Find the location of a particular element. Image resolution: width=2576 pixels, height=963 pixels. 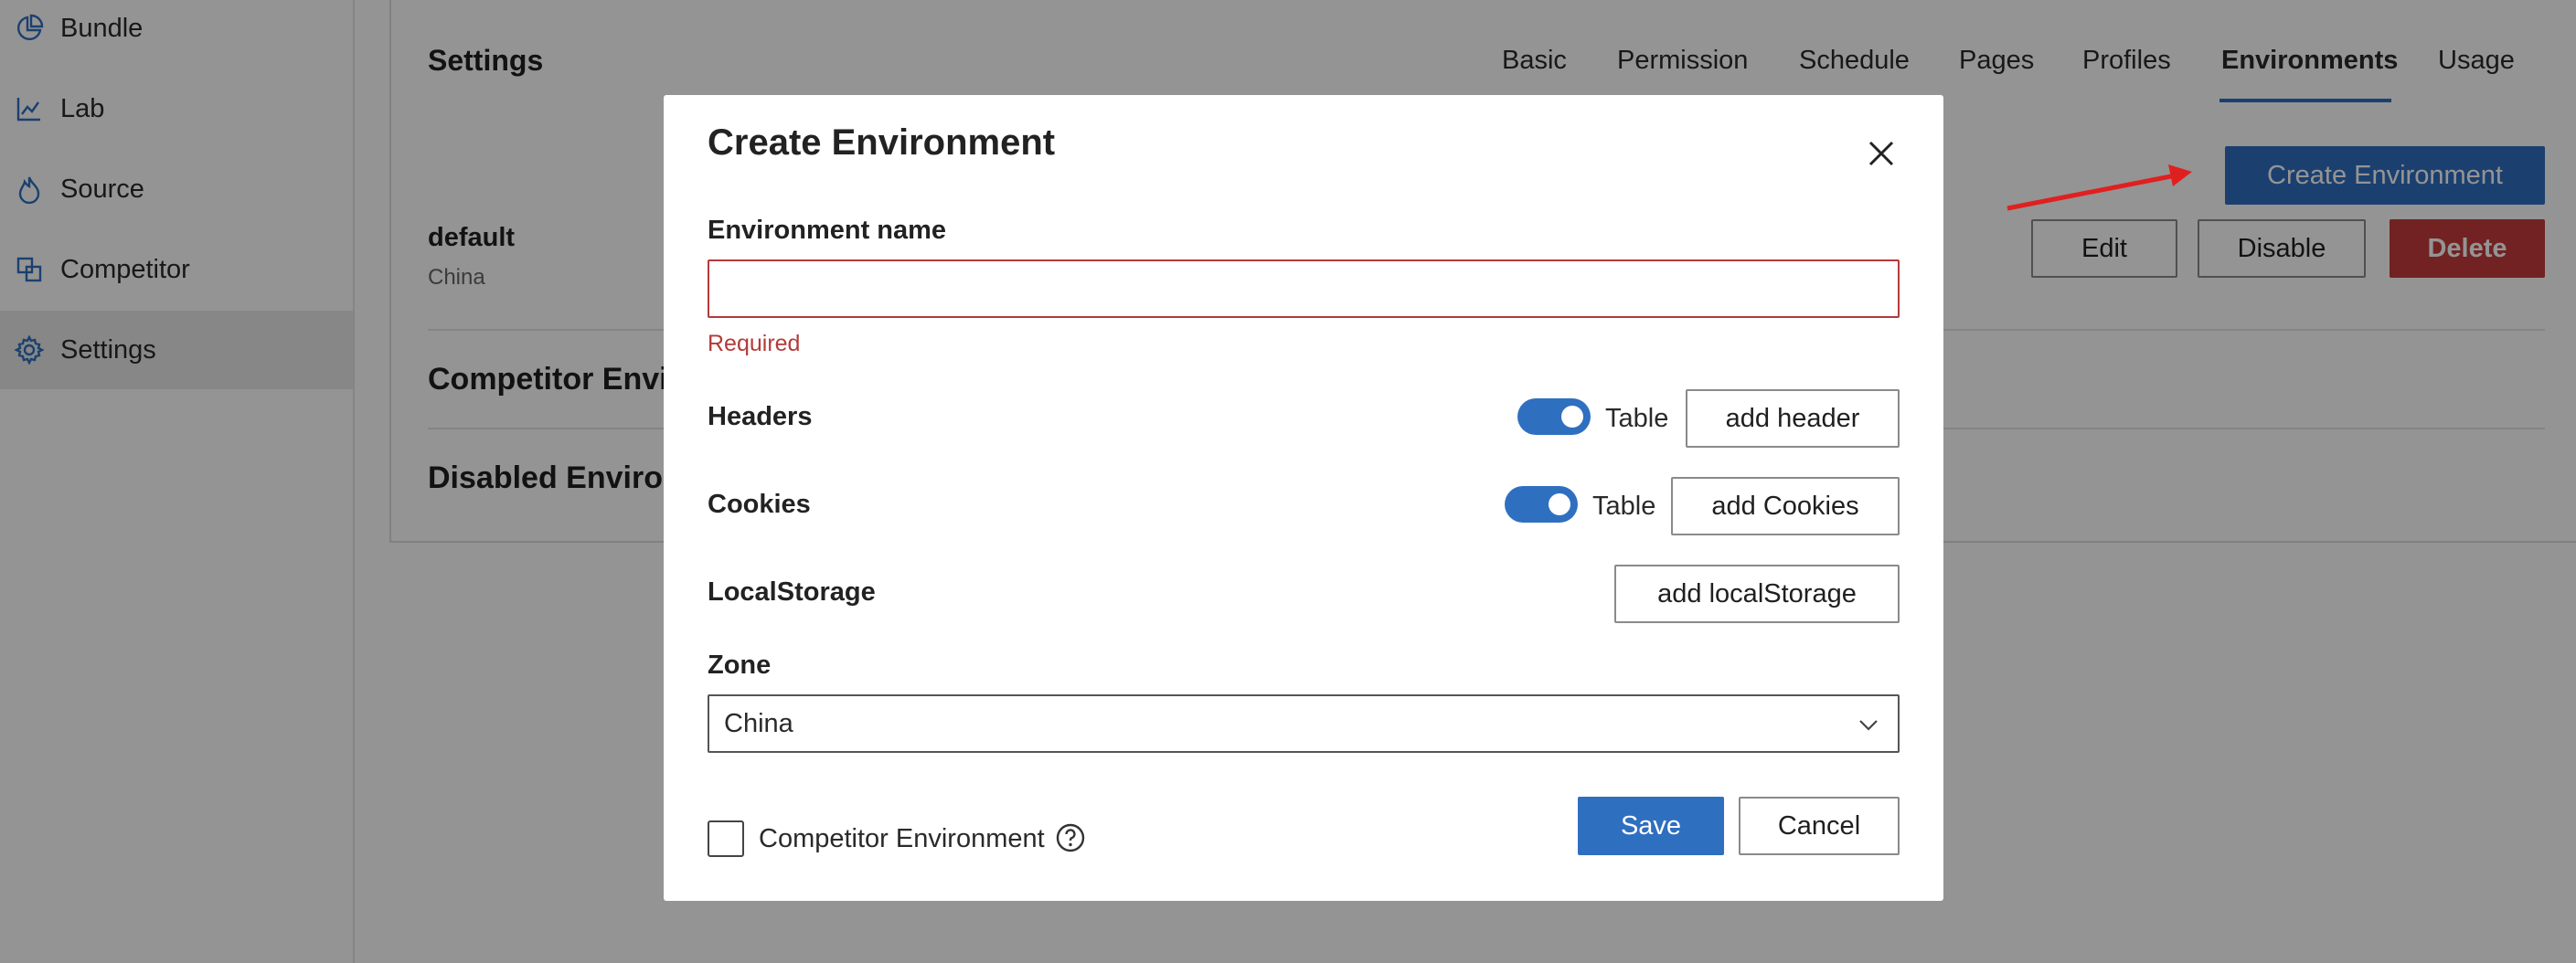

add-localstorage-button: add localStorage is located at coordinates (1757, 594).